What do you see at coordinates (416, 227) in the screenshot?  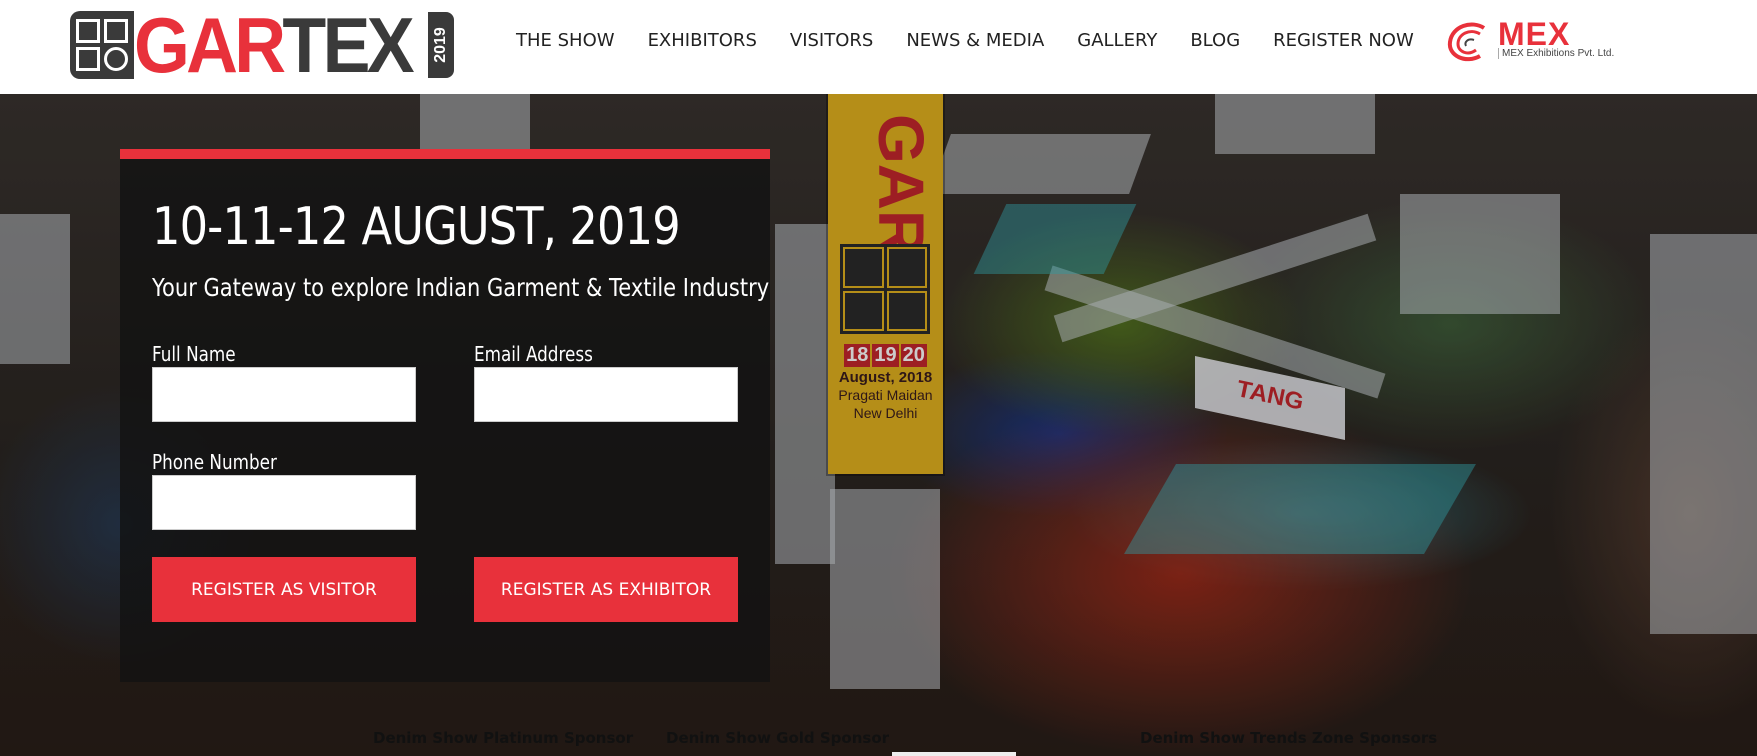 I see `event-date-heading: 10-11-12 AUGUST, 2019` at bounding box center [416, 227].